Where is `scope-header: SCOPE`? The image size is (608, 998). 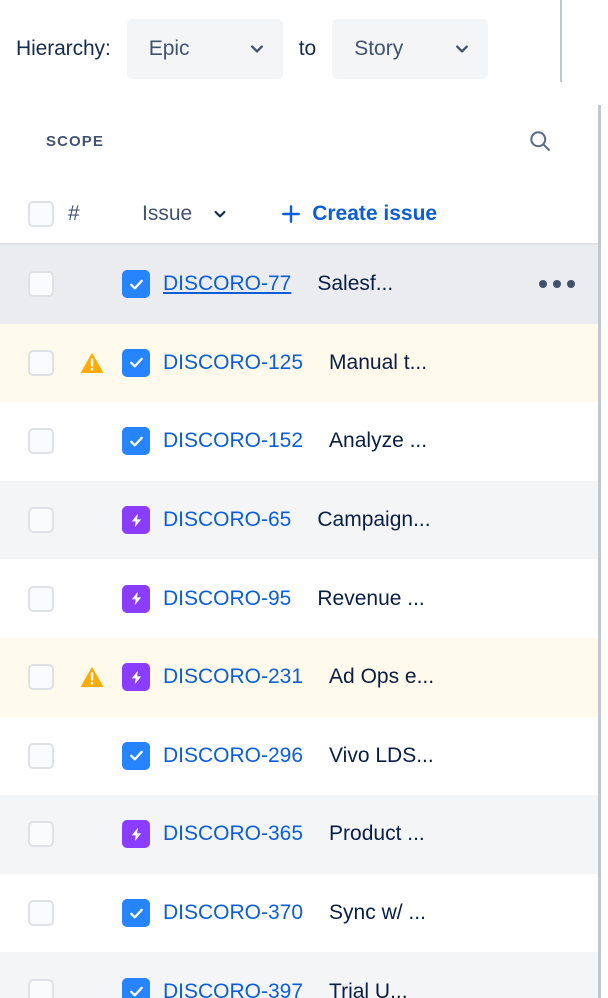 scope-header: SCOPE is located at coordinates (300, 141).